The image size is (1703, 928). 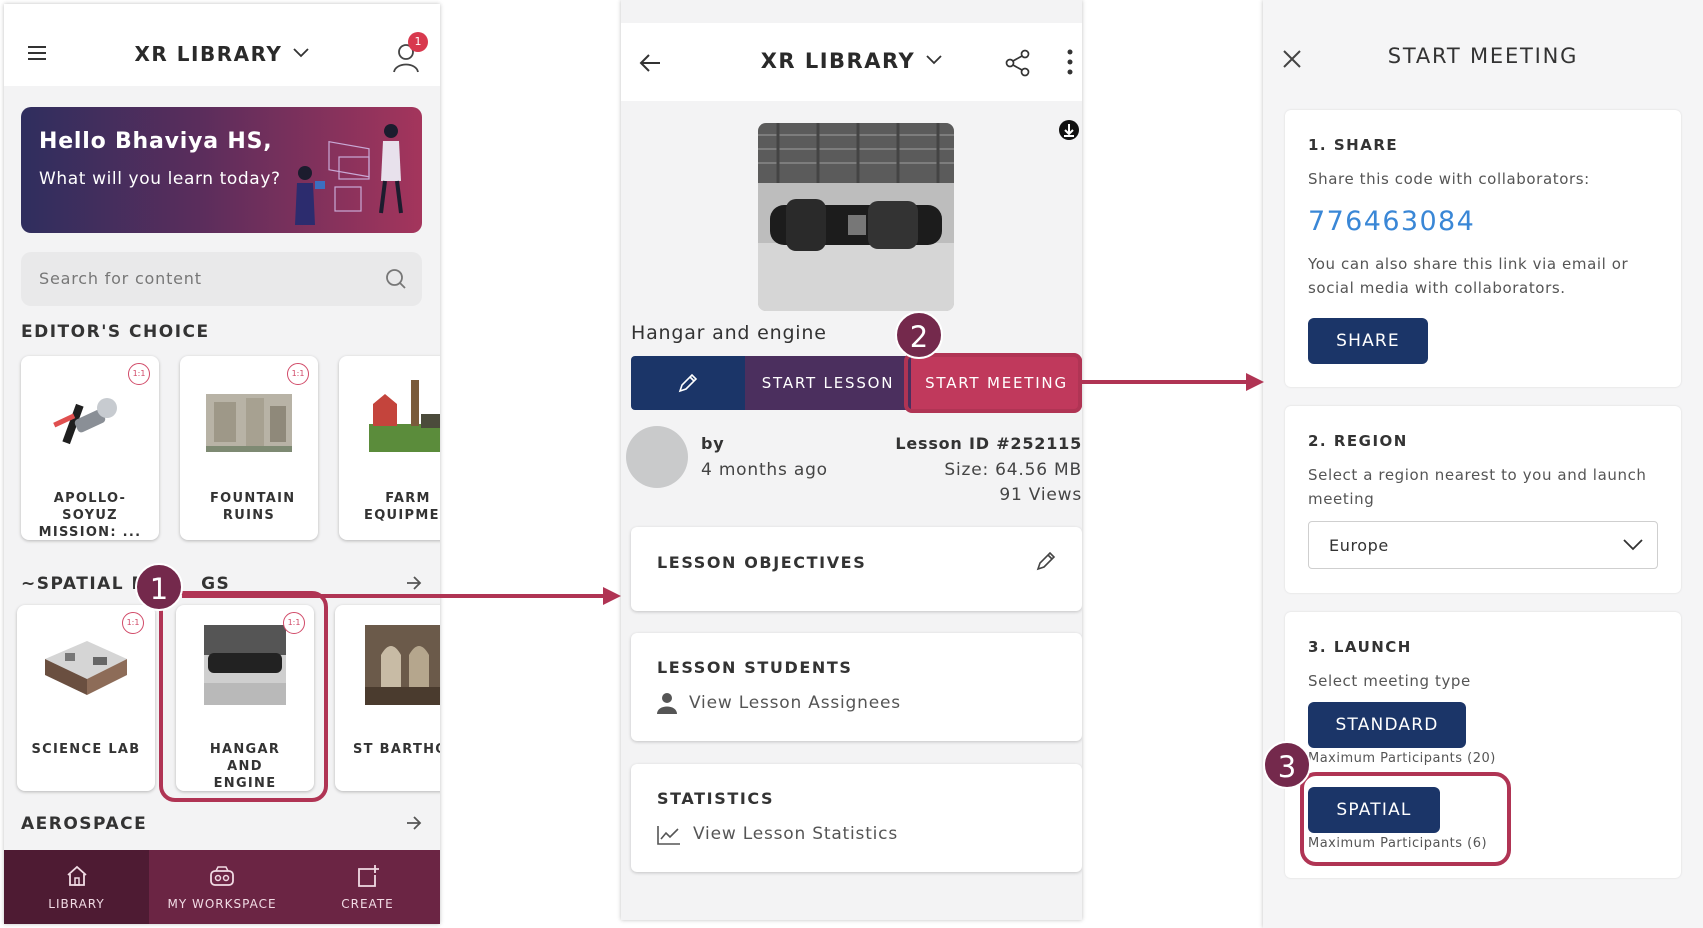 I want to click on search-input: Search for content, so click(x=221, y=279).